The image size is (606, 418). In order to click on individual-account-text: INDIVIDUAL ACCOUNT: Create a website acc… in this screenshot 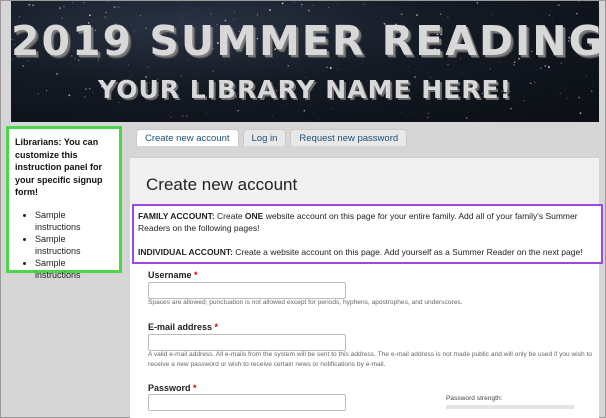, I will do `click(360, 252)`.